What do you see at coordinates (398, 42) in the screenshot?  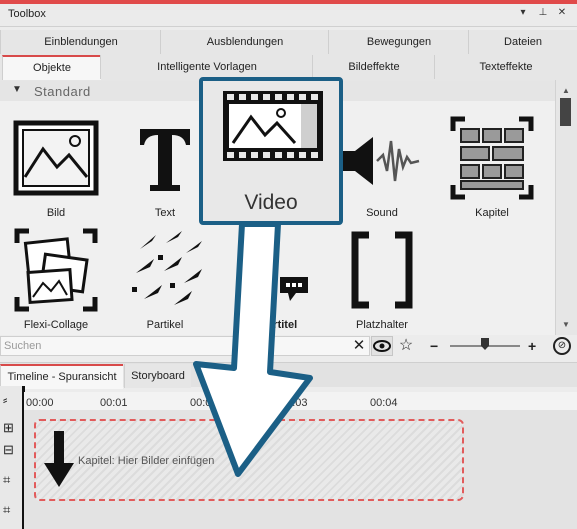 I see `tab-bewegungen: Bewegungen` at bounding box center [398, 42].